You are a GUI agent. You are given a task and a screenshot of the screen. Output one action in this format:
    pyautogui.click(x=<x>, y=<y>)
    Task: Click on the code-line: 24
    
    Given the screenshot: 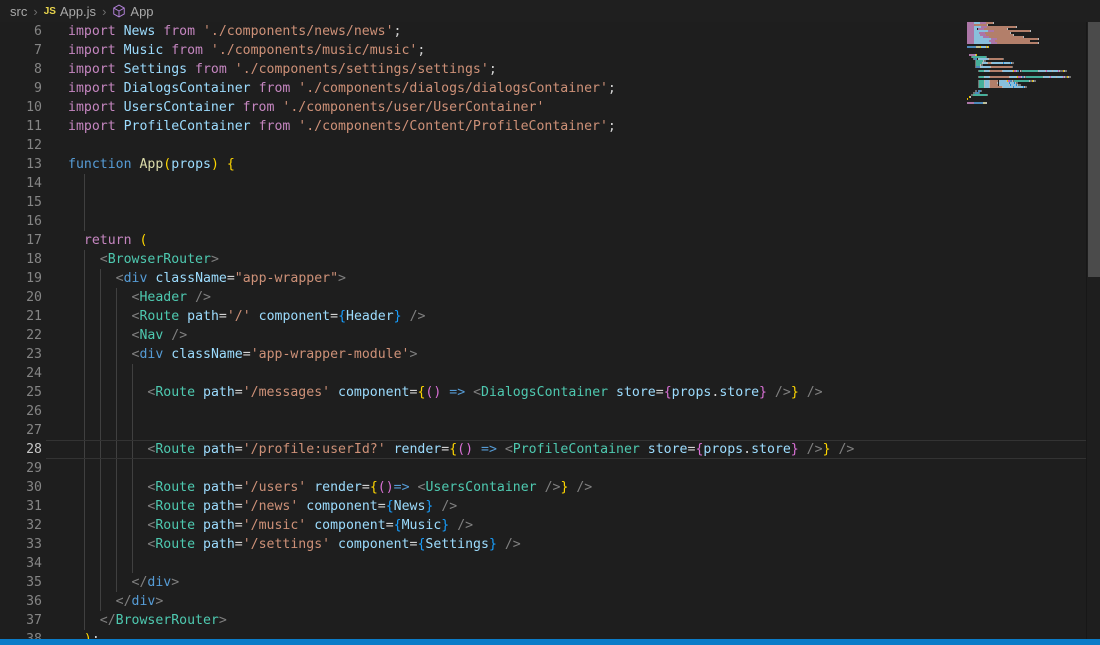 What is the action you would take?
    pyautogui.click(x=543, y=373)
    